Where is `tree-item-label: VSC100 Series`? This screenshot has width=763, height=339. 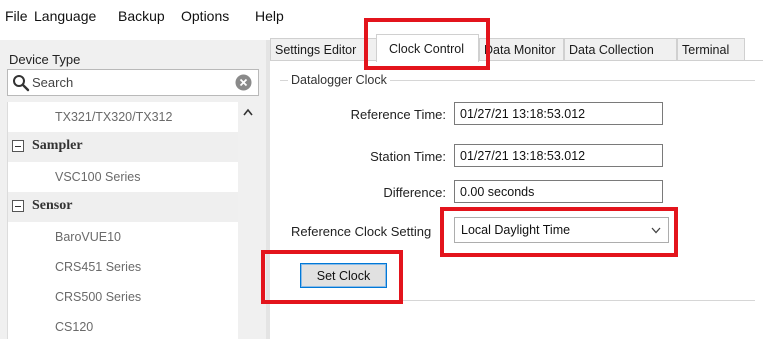
tree-item-label: VSC100 Series is located at coordinates (98, 177).